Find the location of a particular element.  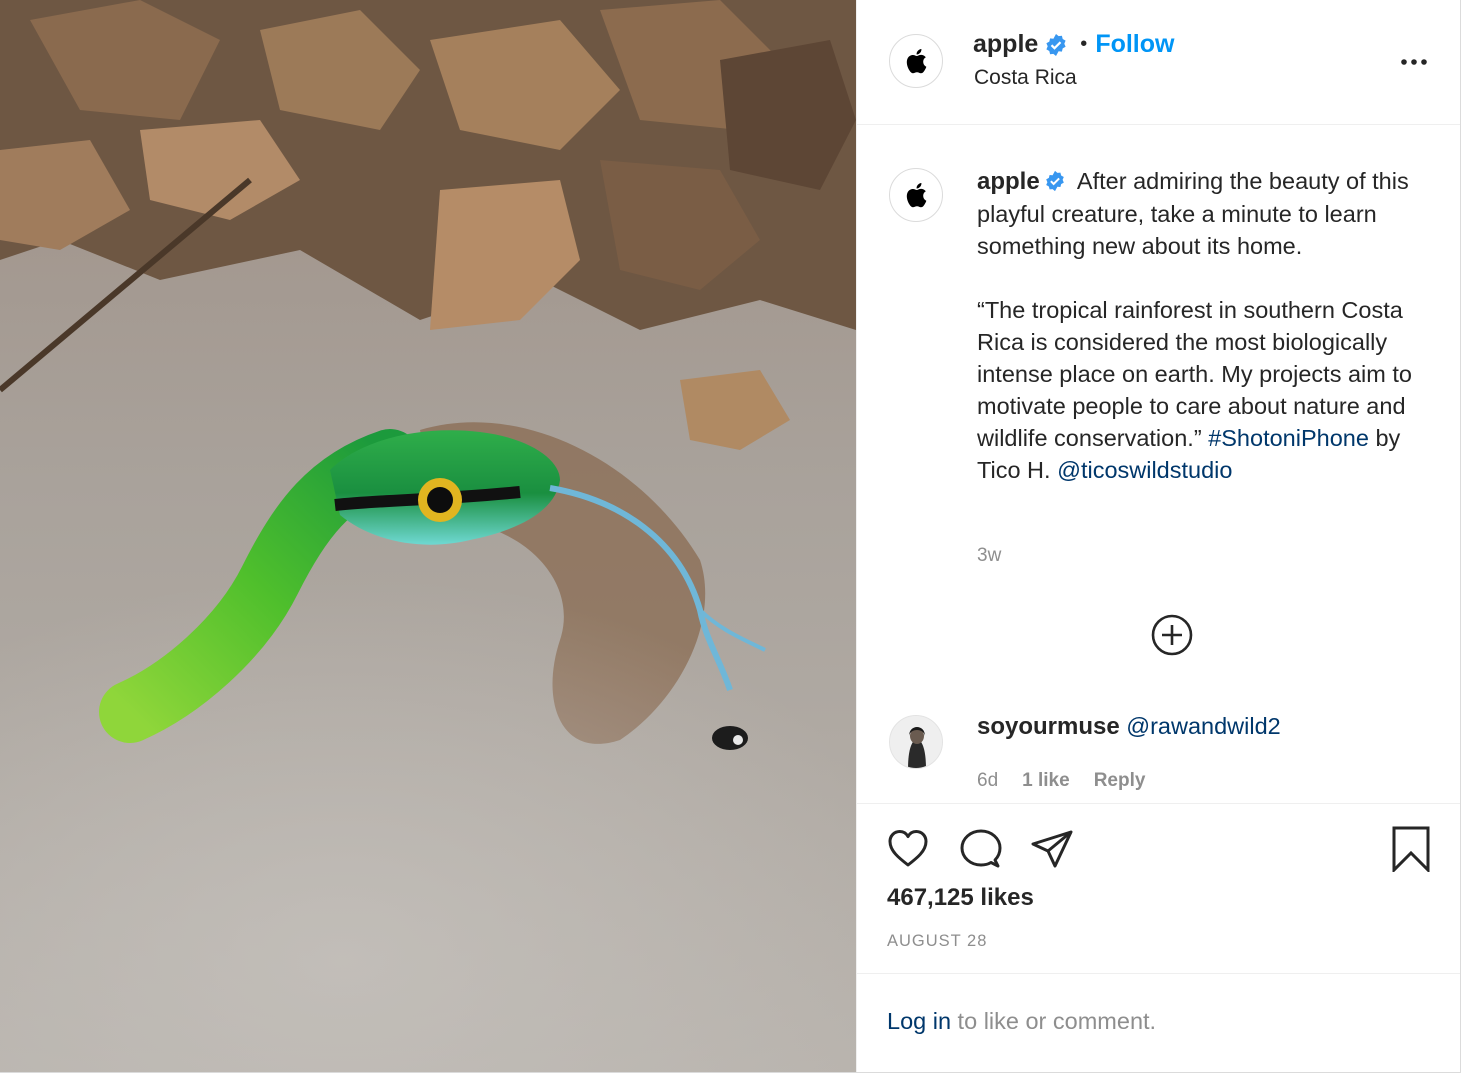

login-link: Log in is located at coordinates (919, 1021).